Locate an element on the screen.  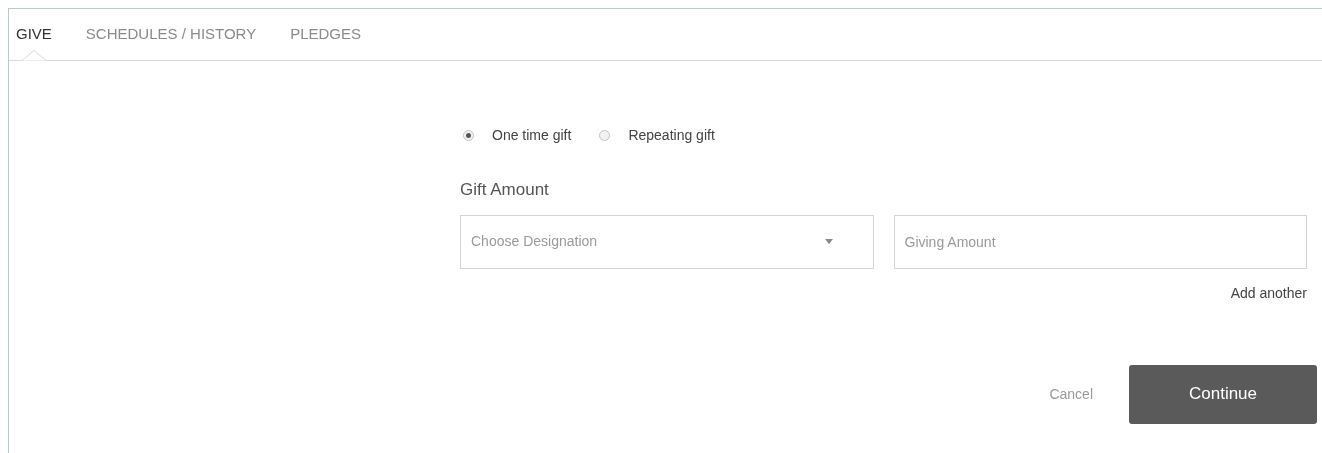
dropdown-placeholder: Choose Designation is located at coordinates (534, 241).